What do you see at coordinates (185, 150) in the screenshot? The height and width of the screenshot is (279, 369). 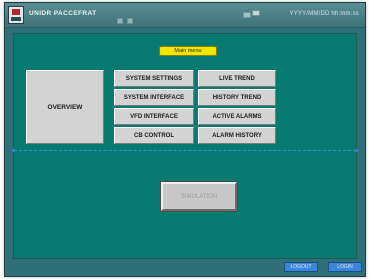 I see `section-divider` at bounding box center [185, 150].